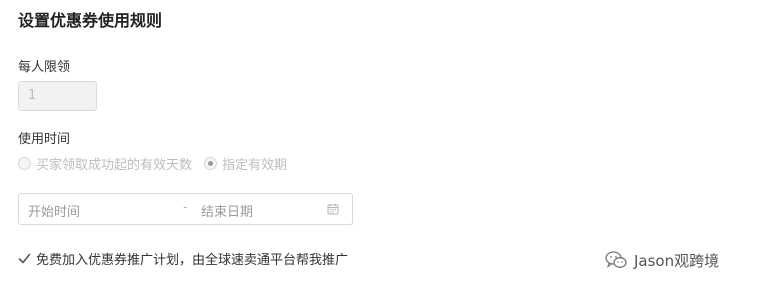  I want to click on start-date-input: 开始时间, so click(54, 210).